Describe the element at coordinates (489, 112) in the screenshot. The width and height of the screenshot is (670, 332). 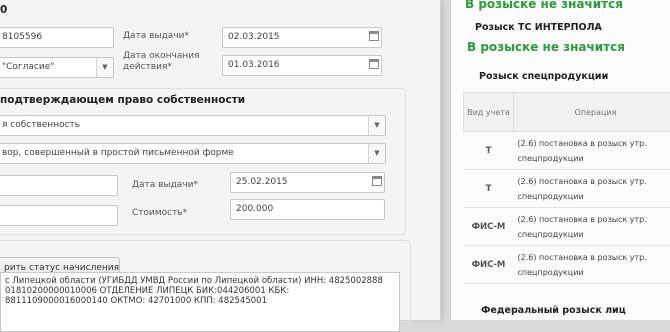
I see `table-header-account-type: Вид учета` at that location.